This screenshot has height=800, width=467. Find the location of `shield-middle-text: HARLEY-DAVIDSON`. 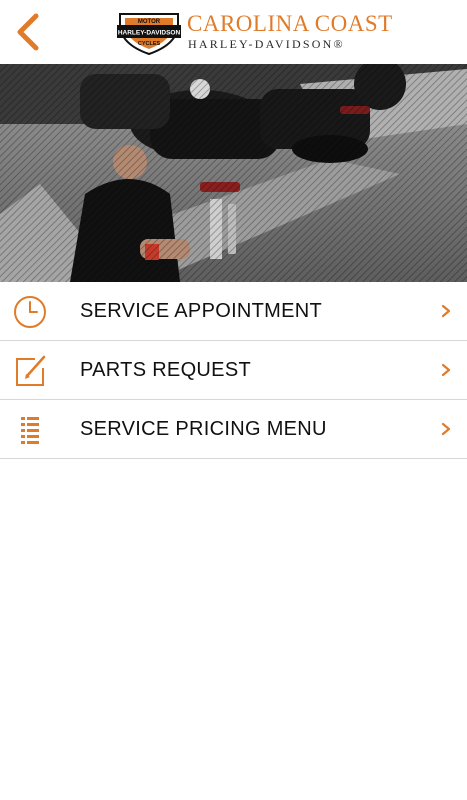

shield-middle-text: HARLEY-DAVIDSON is located at coordinates (149, 33).